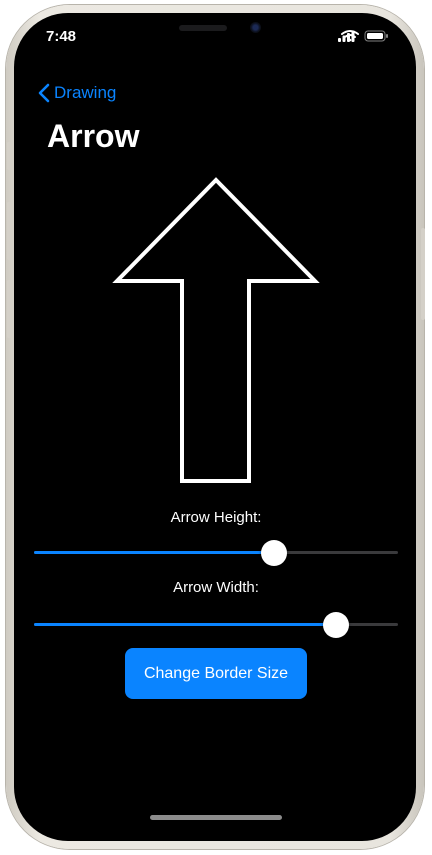 This screenshot has height=855, width=432. I want to click on speaker-grille, so click(203, 28).